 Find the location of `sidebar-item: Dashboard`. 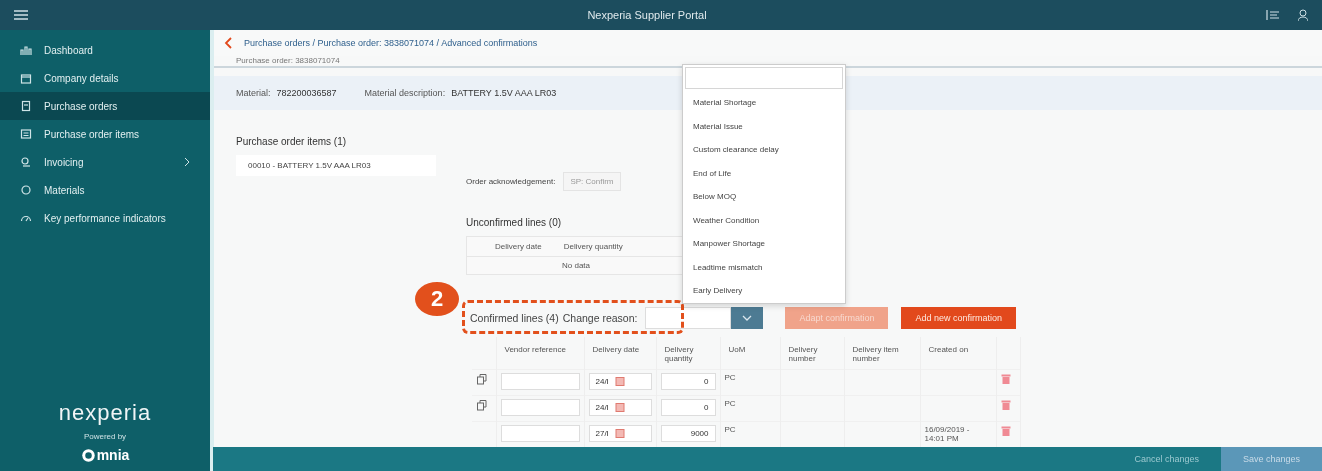

sidebar-item: Dashboard is located at coordinates (105, 50).